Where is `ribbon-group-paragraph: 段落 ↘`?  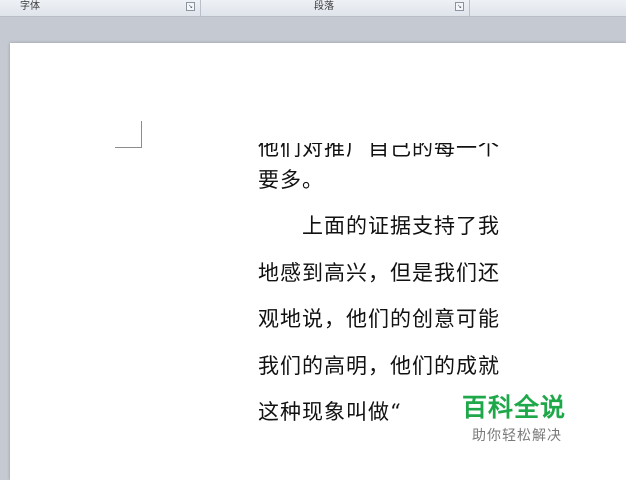 ribbon-group-paragraph: 段落 ↘ is located at coordinates (335, 8).